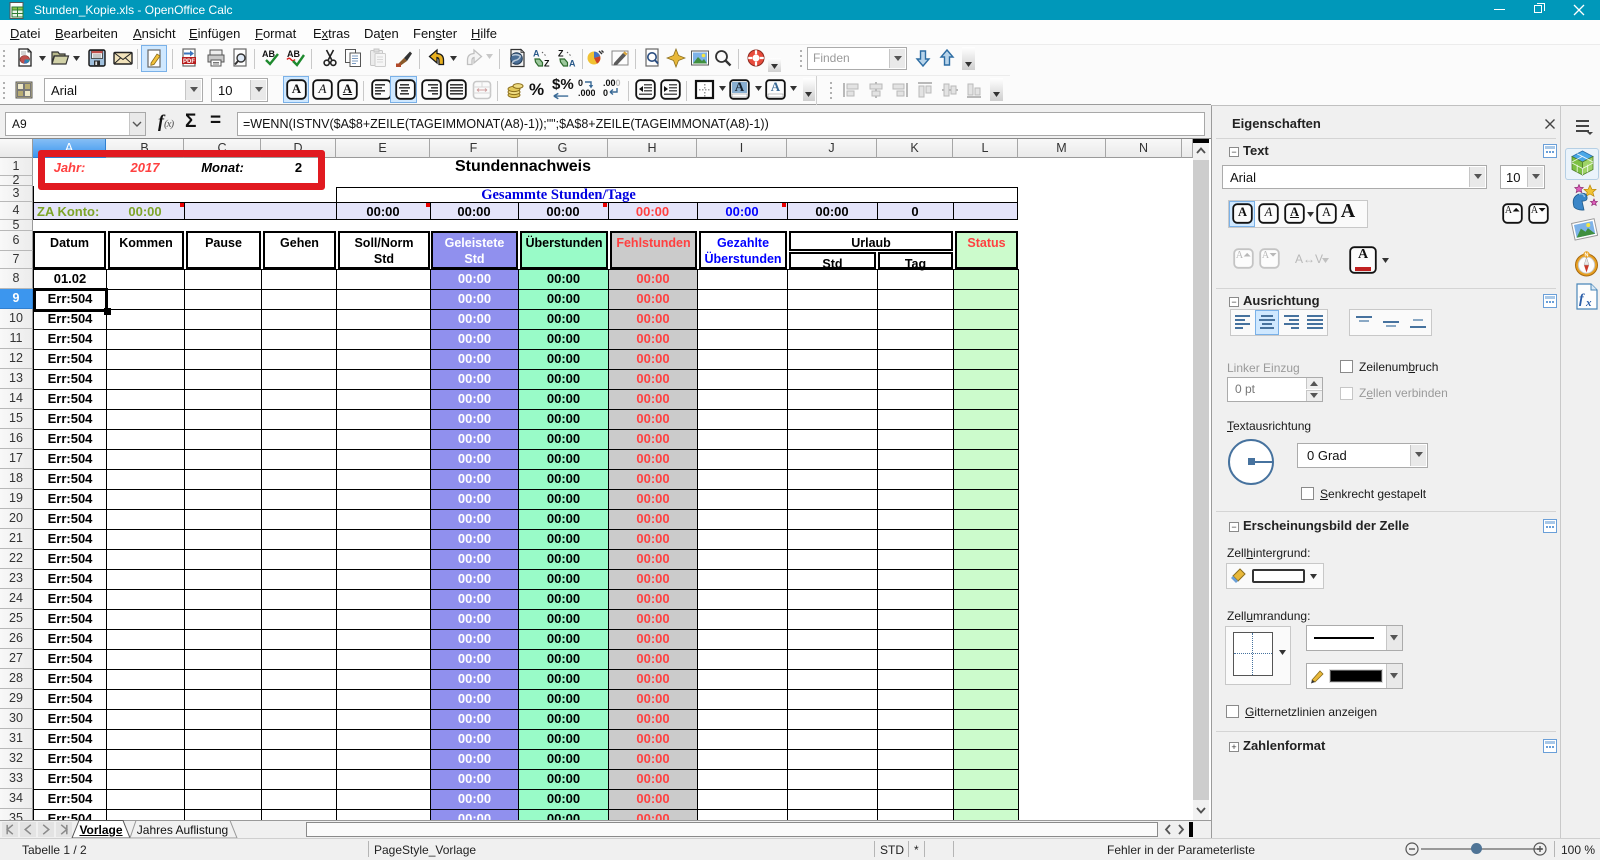 The width and height of the screenshot is (1600, 860). What do you see at coordinates (189, 62) in the screenshot?
I see `svg-text: PDF` at bounding box center [189, 62].